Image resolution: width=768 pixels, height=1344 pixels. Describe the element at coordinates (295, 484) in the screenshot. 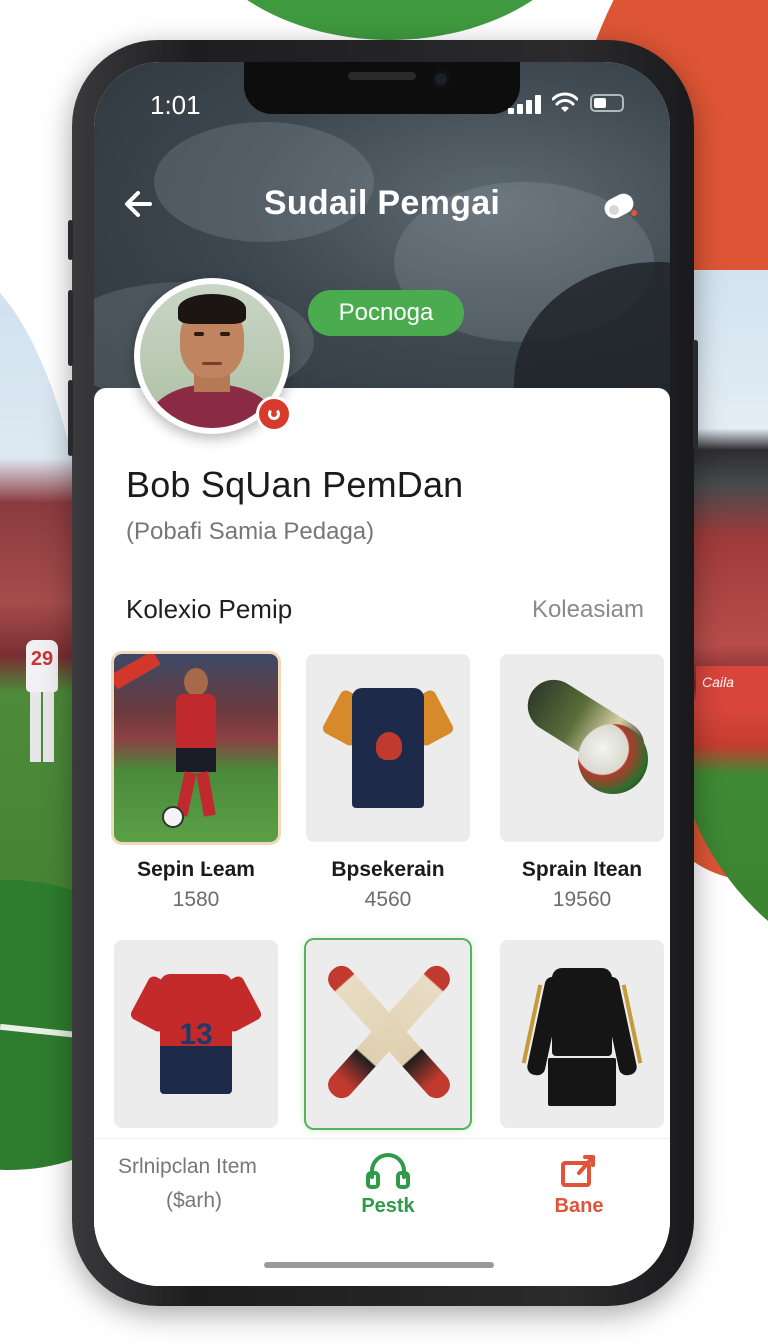

I see `profile-name: Bob SqUan PemDan` at that location.